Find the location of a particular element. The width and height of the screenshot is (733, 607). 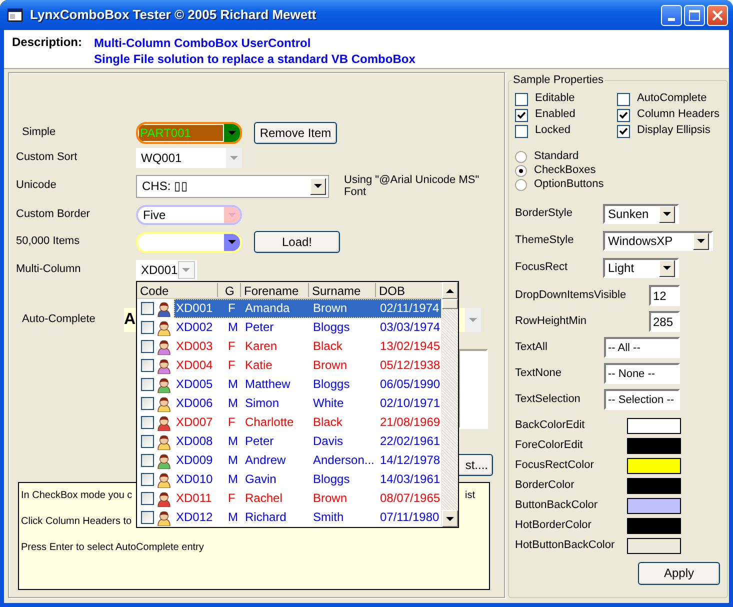

list-row: XD012 M Richard Smith 07/11/1980 is located at coordinates (308, 517).